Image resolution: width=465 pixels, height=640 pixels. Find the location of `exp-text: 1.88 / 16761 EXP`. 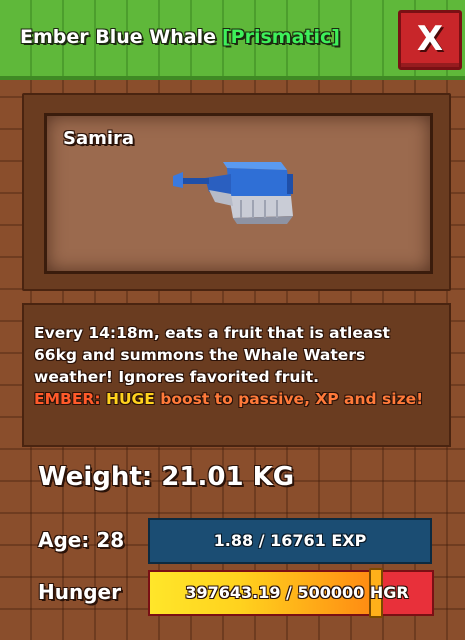

exp-text: 1.88 / 16761 EXP is located at coordinates (290, 540).